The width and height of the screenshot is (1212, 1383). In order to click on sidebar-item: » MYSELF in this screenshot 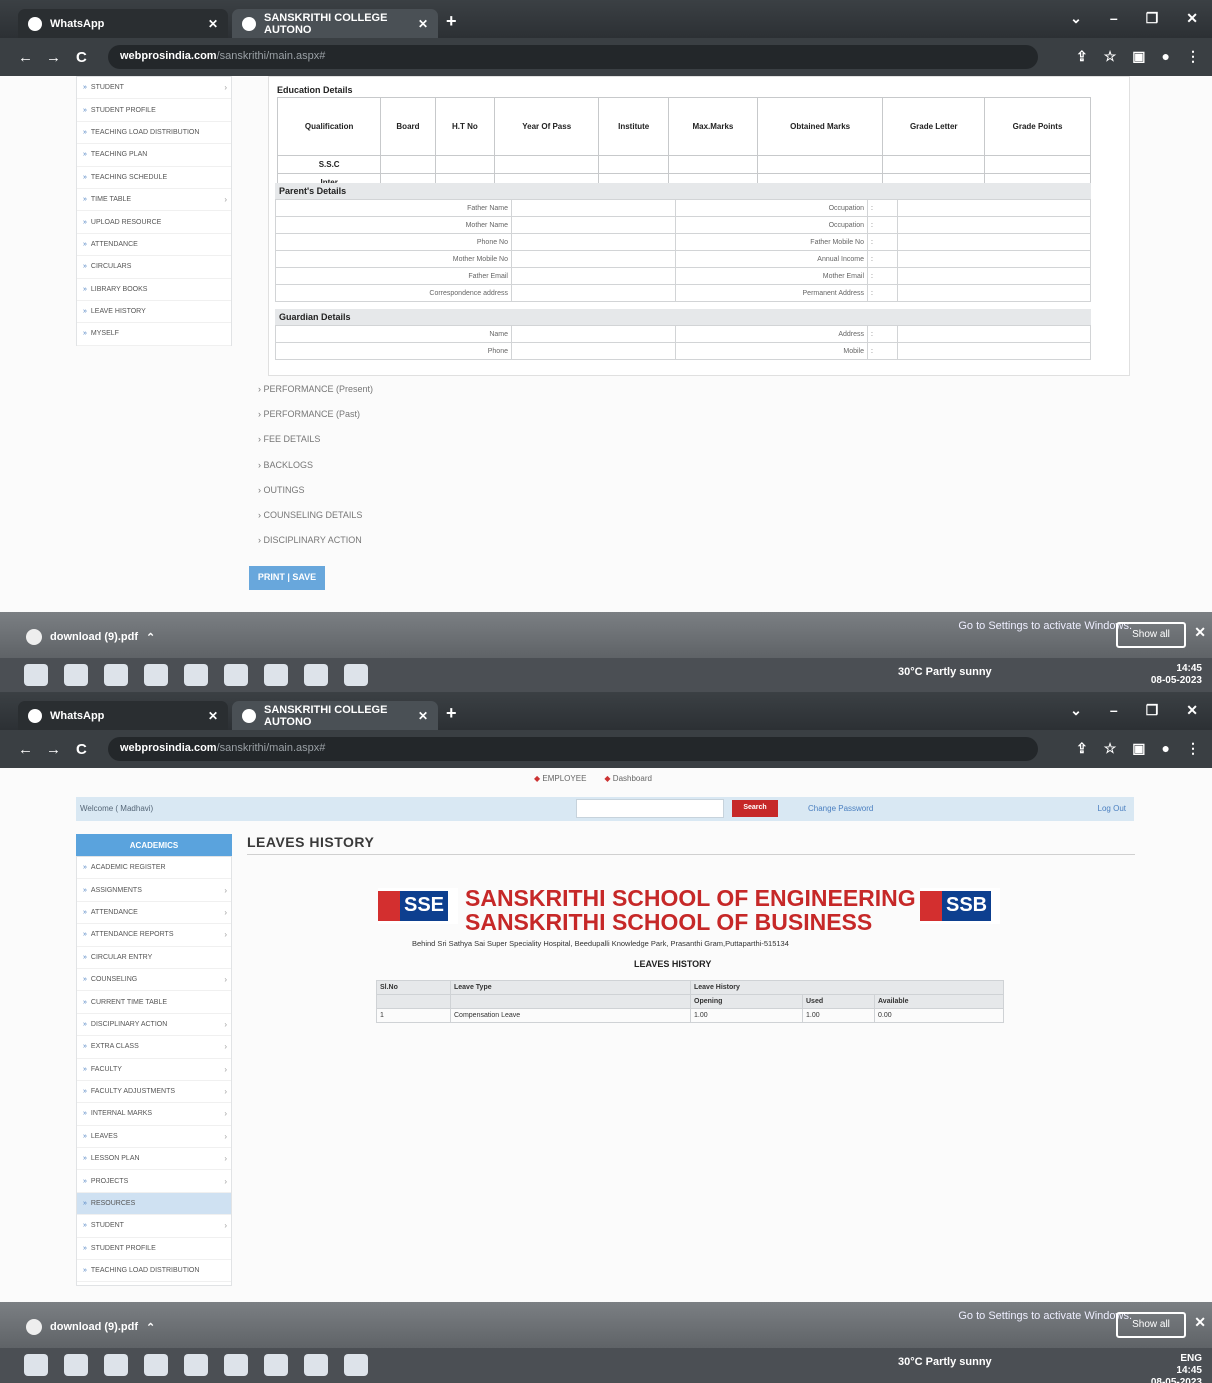, I will do `click(154, 334)`.